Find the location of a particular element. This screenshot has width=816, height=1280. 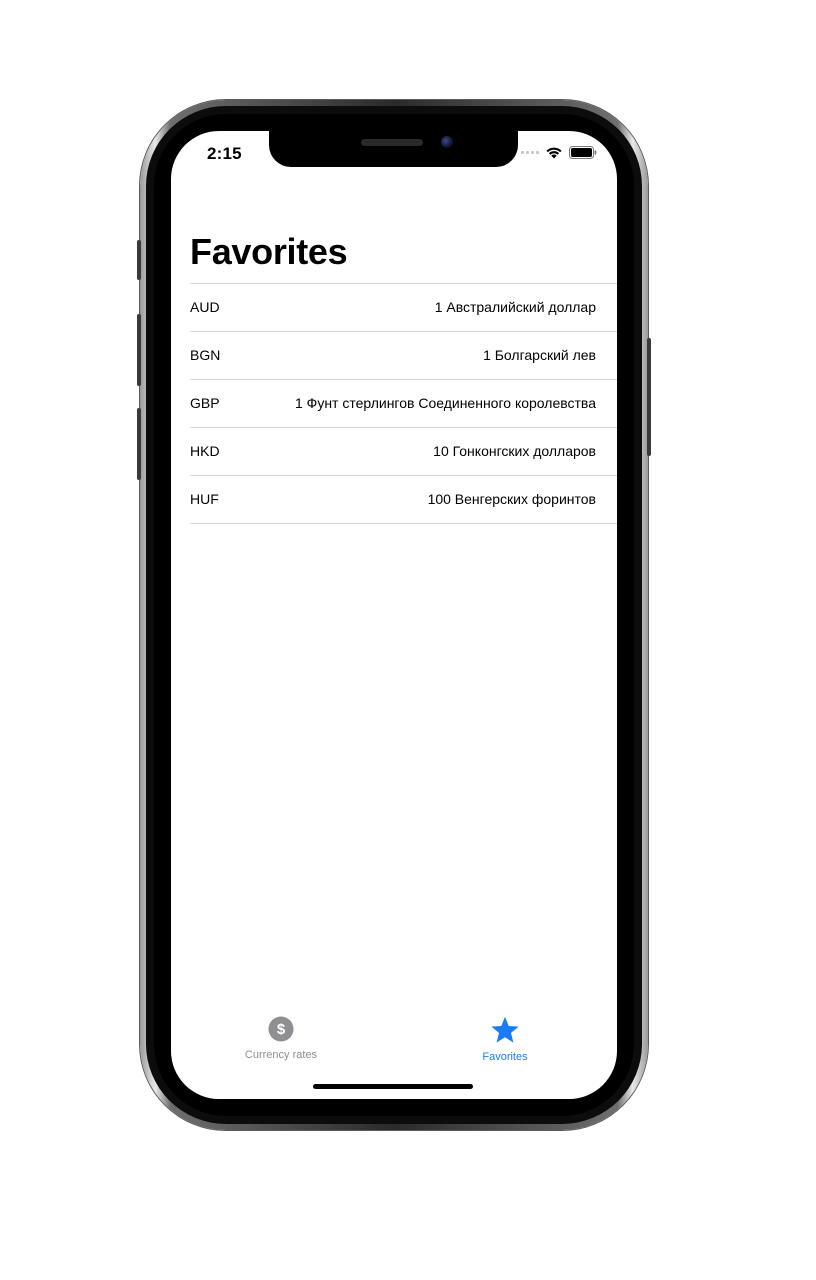

list-item: AUD 1 Австралийский доллар is located at coordinates (403, 307).